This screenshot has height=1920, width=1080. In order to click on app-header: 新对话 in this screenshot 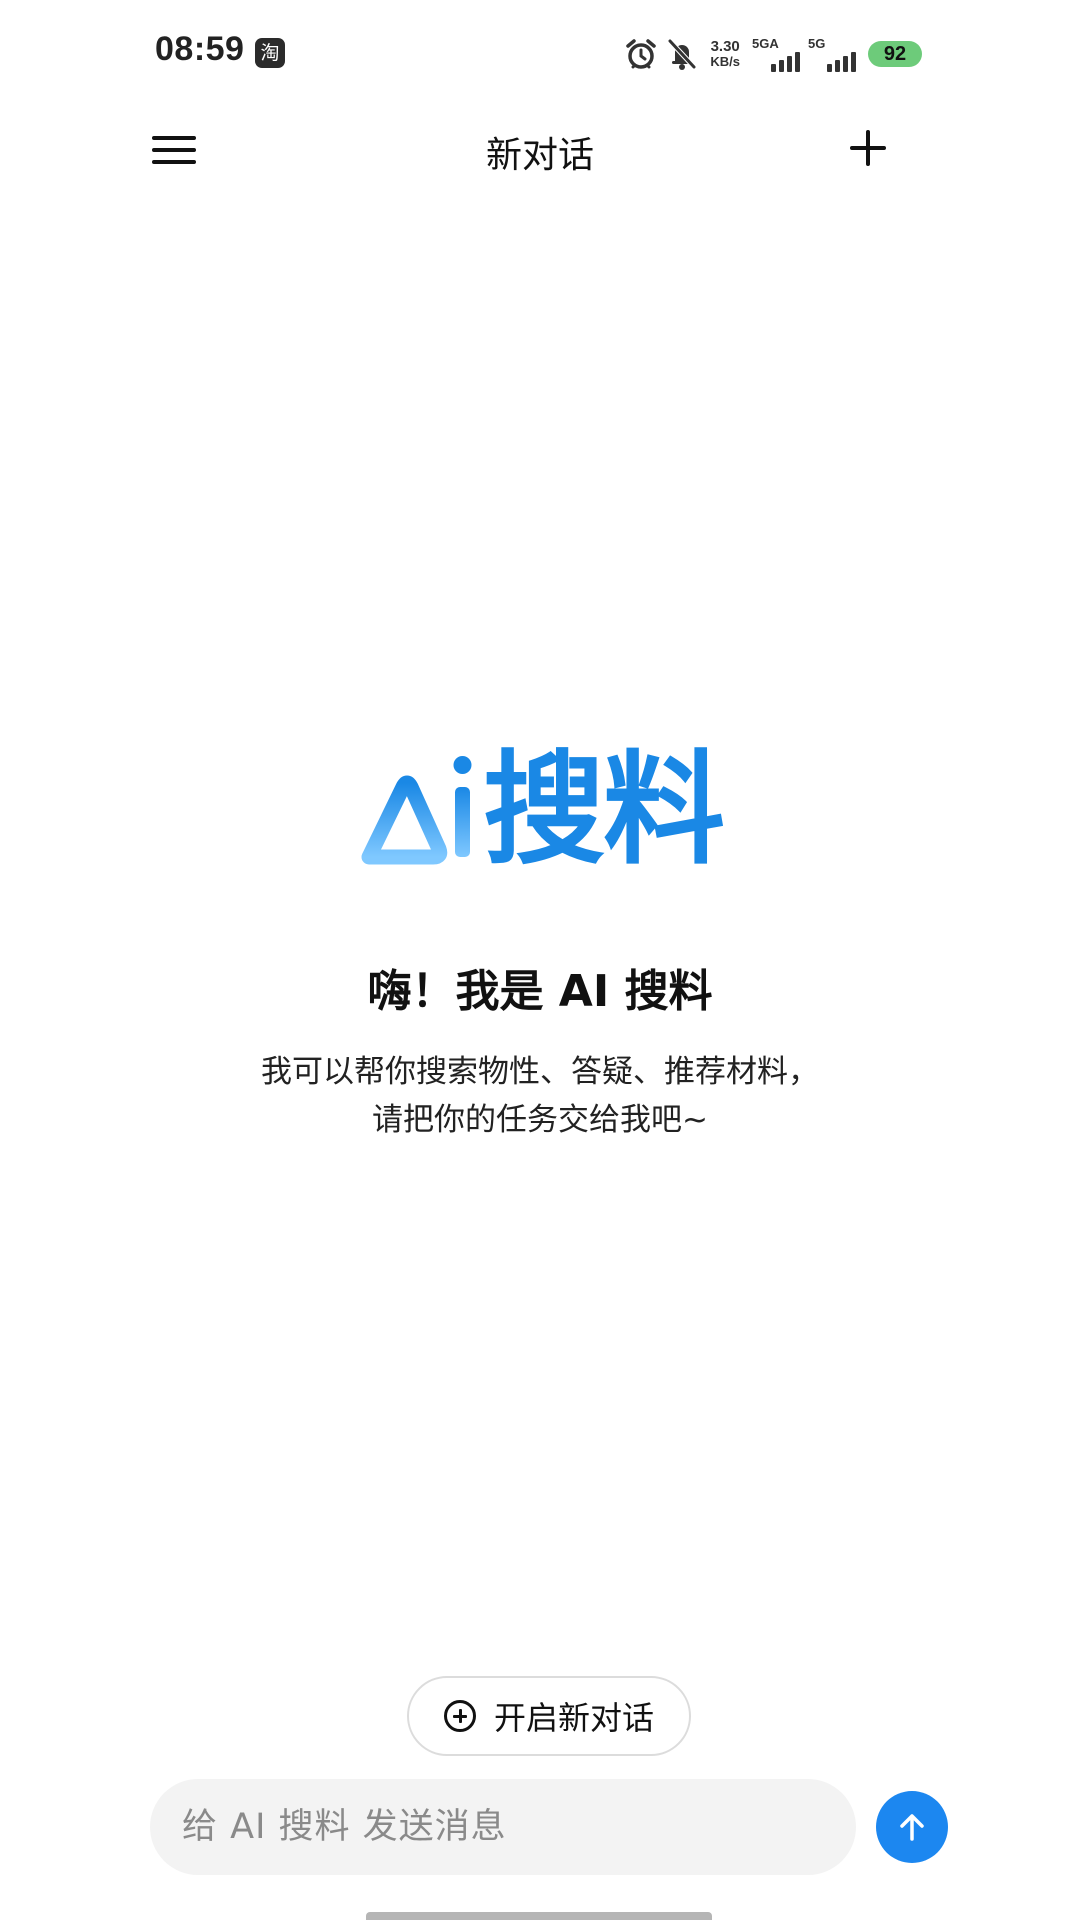, I will do `click(540, 150)`.